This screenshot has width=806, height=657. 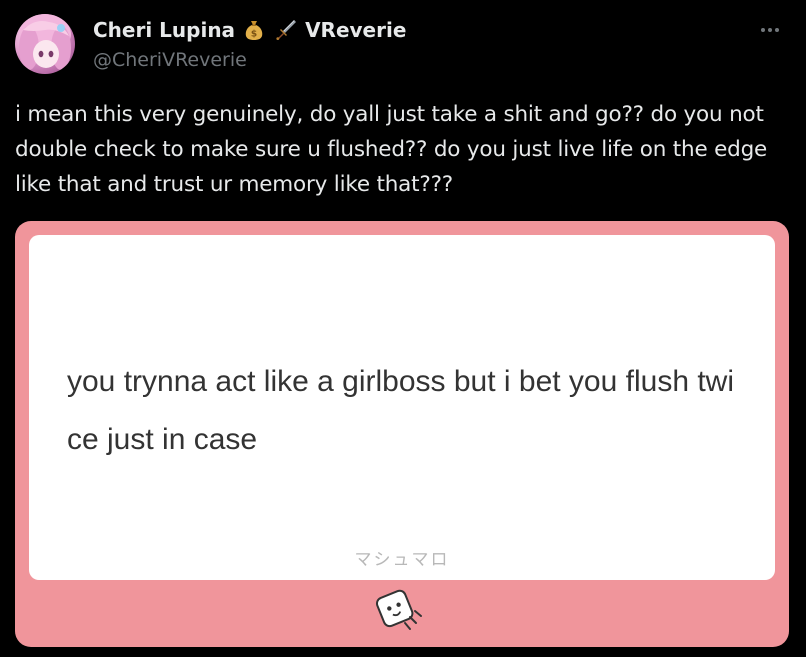 I want to click on author-line: Cheri Lupina $ VReverie, so click(x=249, y=30).